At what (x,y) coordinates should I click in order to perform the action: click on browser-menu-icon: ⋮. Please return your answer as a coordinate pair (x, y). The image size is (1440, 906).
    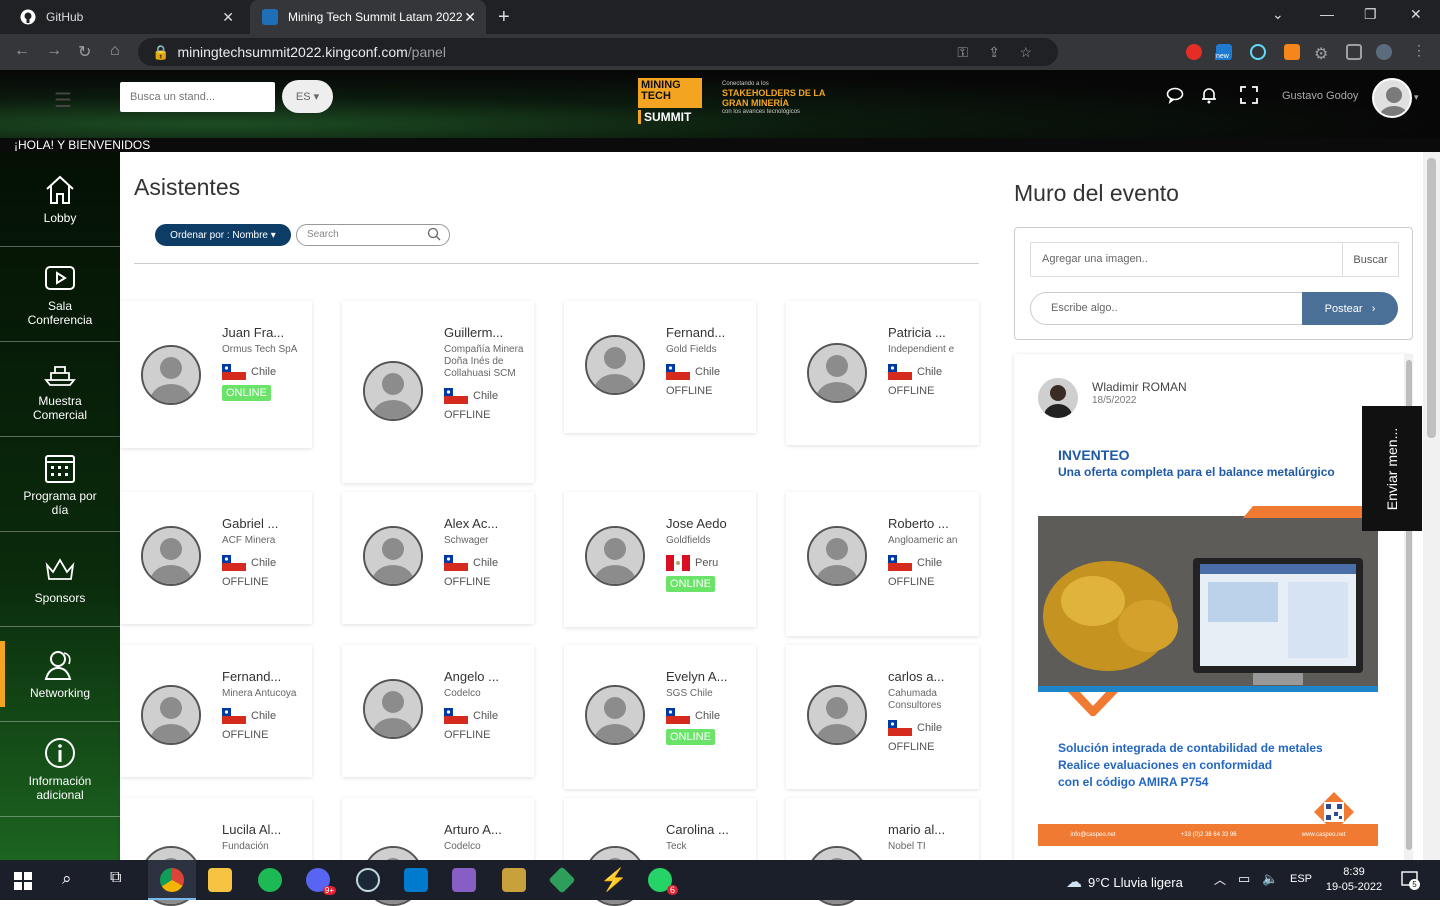
    Looking at the image, I should click on (1420, 50).